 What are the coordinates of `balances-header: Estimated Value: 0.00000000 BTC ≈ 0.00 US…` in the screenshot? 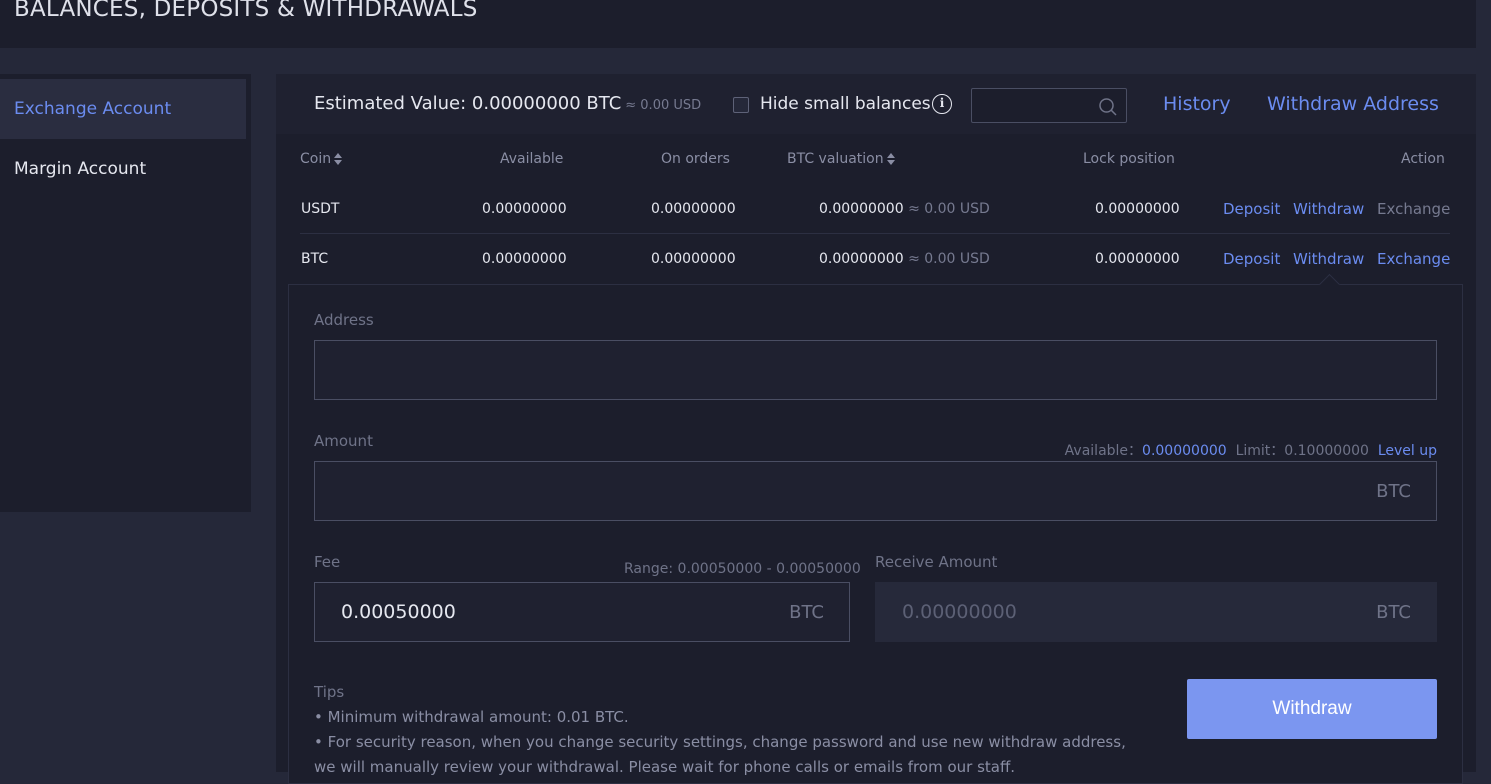 It's located at (876, 104).